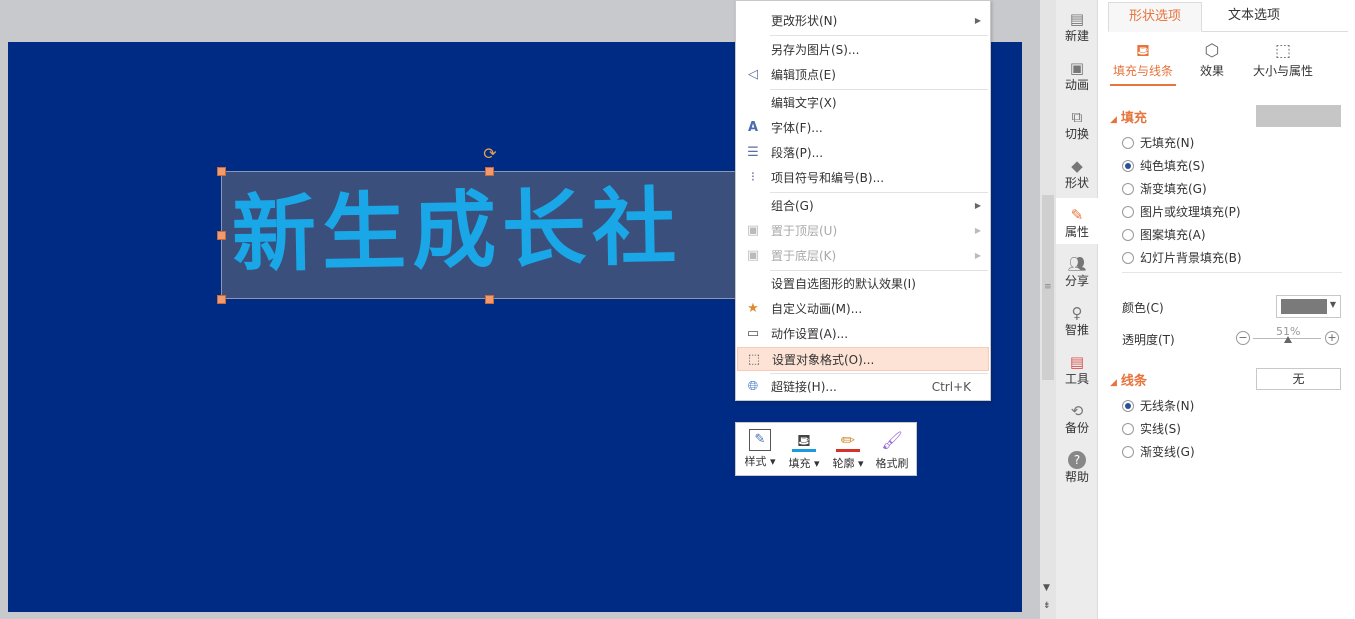 The width and height of the screenshot is (1355, 619). Describe the element at coordinates (1212, 51) in the screenshot. I see `cube-icon: ⬡` at that location.